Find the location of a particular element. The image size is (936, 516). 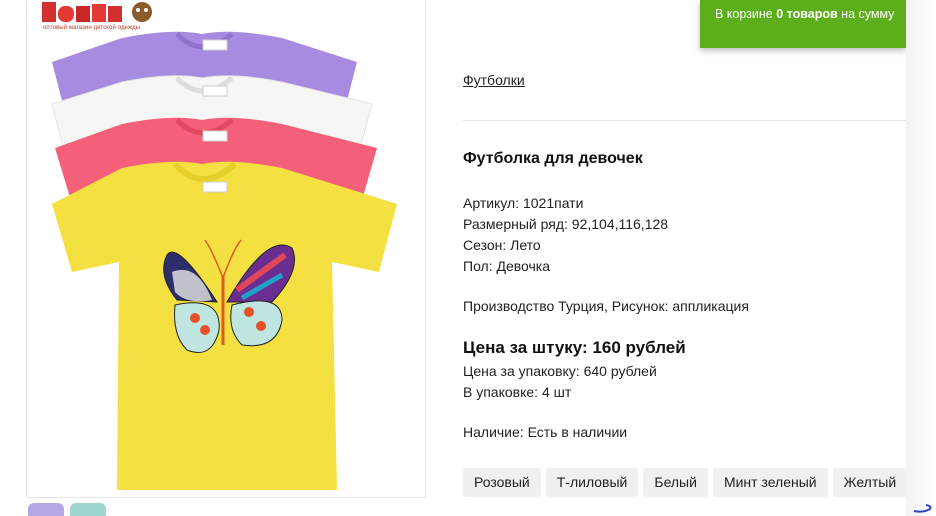

cart-summary-banner: В корзине 0 товаров на сумму is located at coordinates (803, 24).